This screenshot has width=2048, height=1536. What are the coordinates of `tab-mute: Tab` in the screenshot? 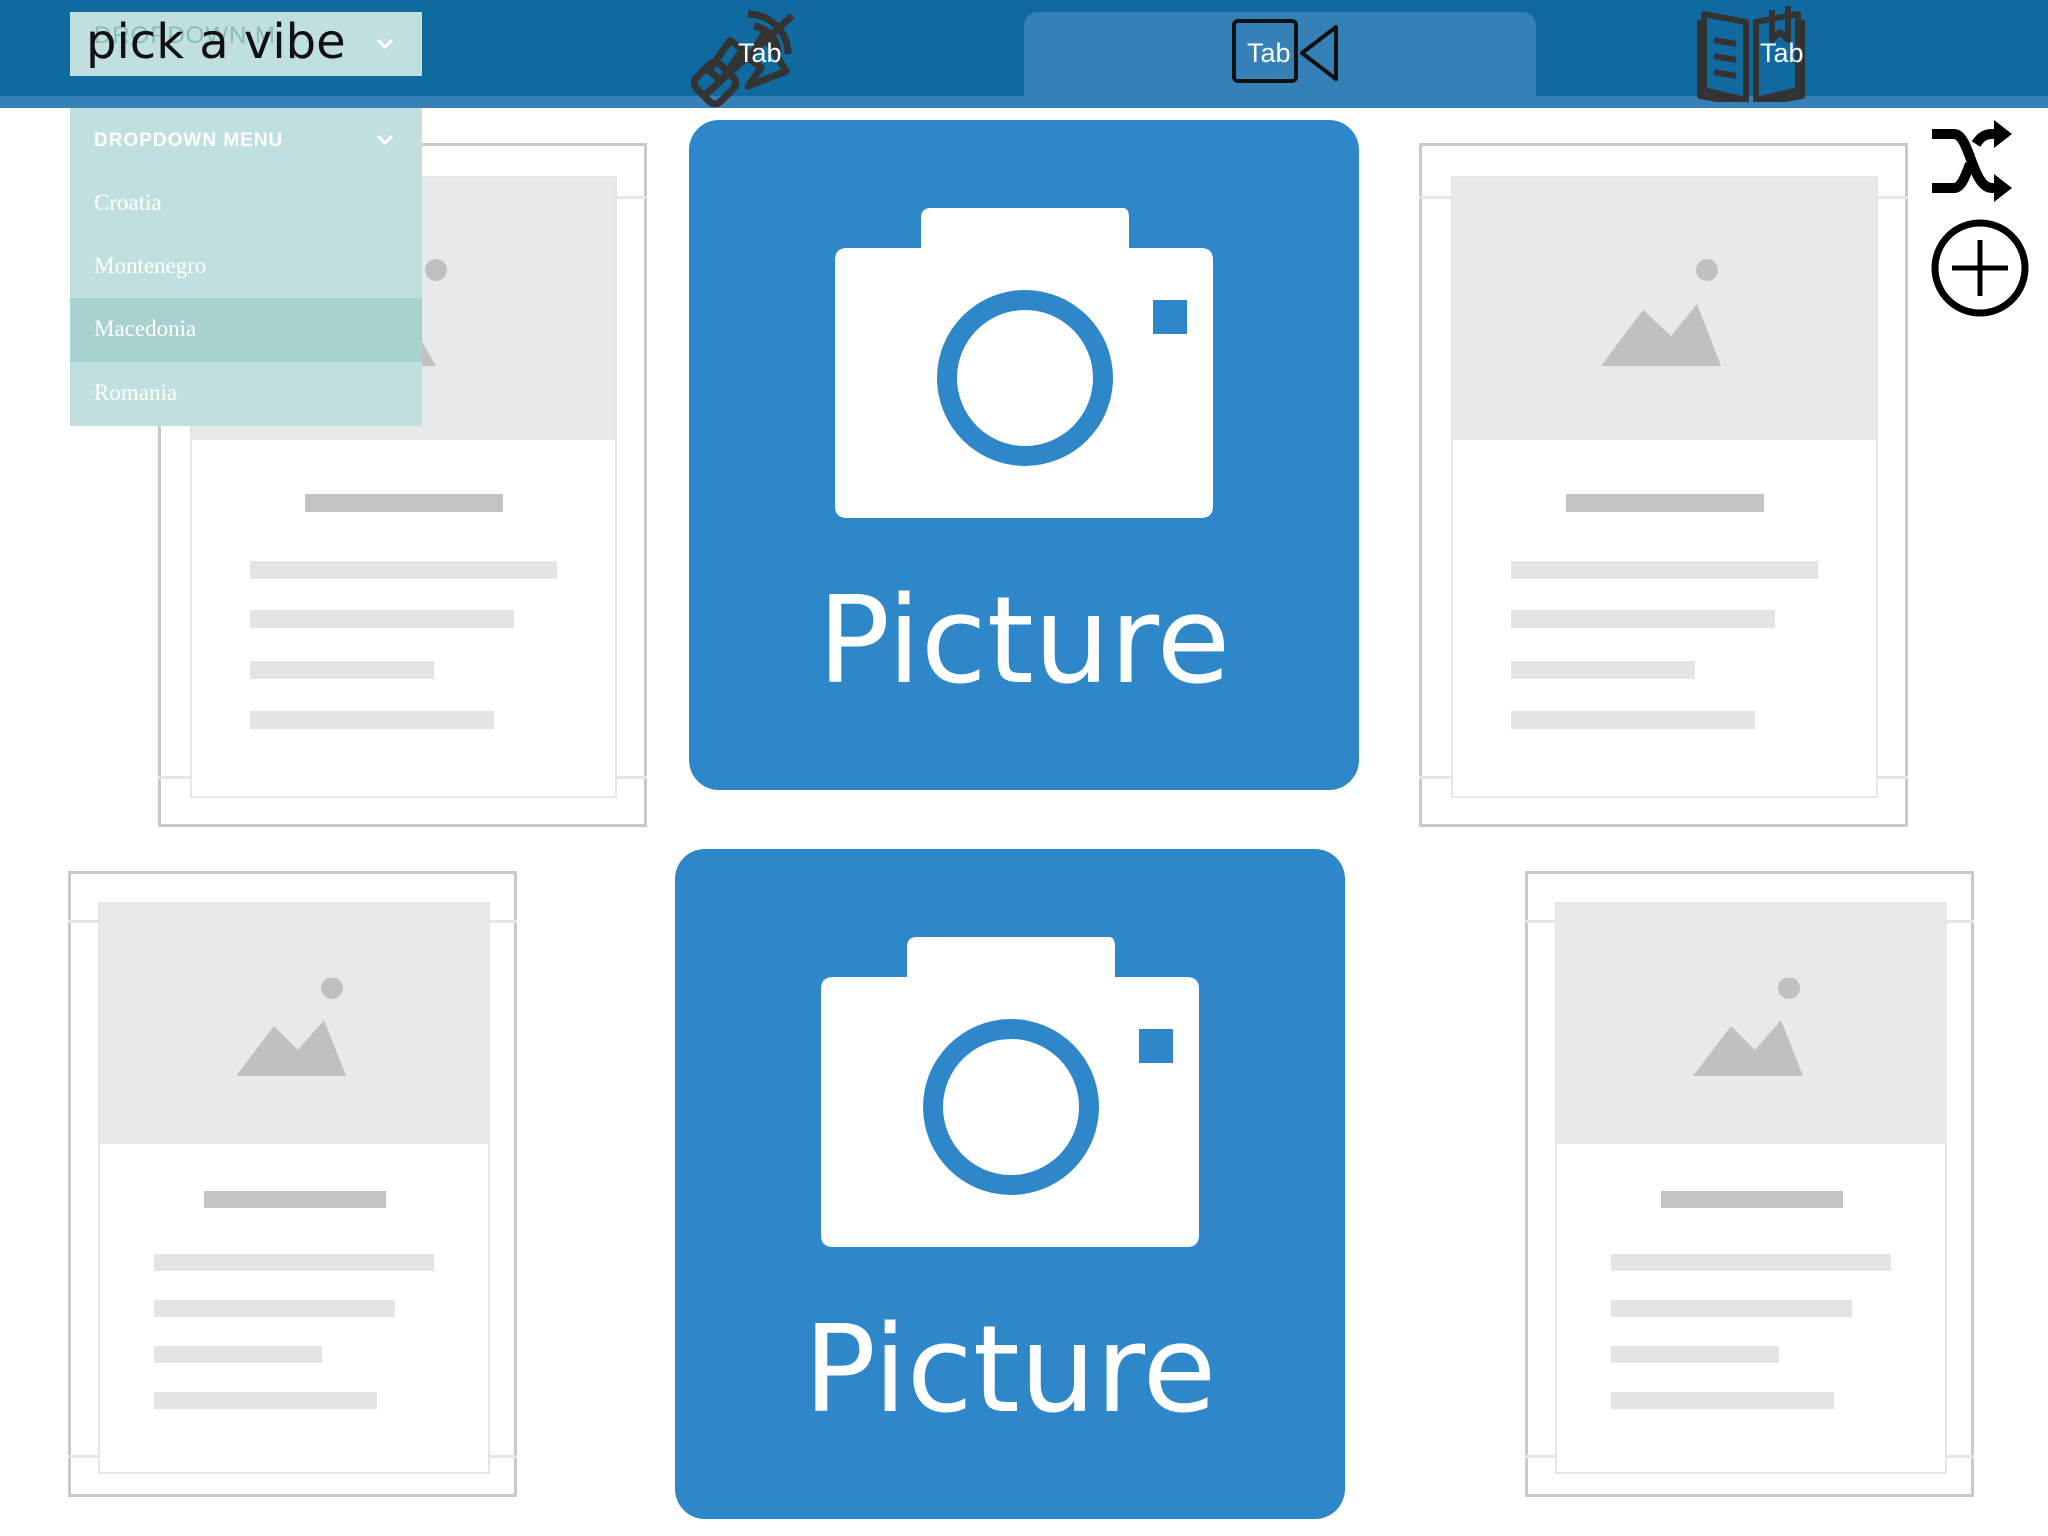 It's located at (768, 54).